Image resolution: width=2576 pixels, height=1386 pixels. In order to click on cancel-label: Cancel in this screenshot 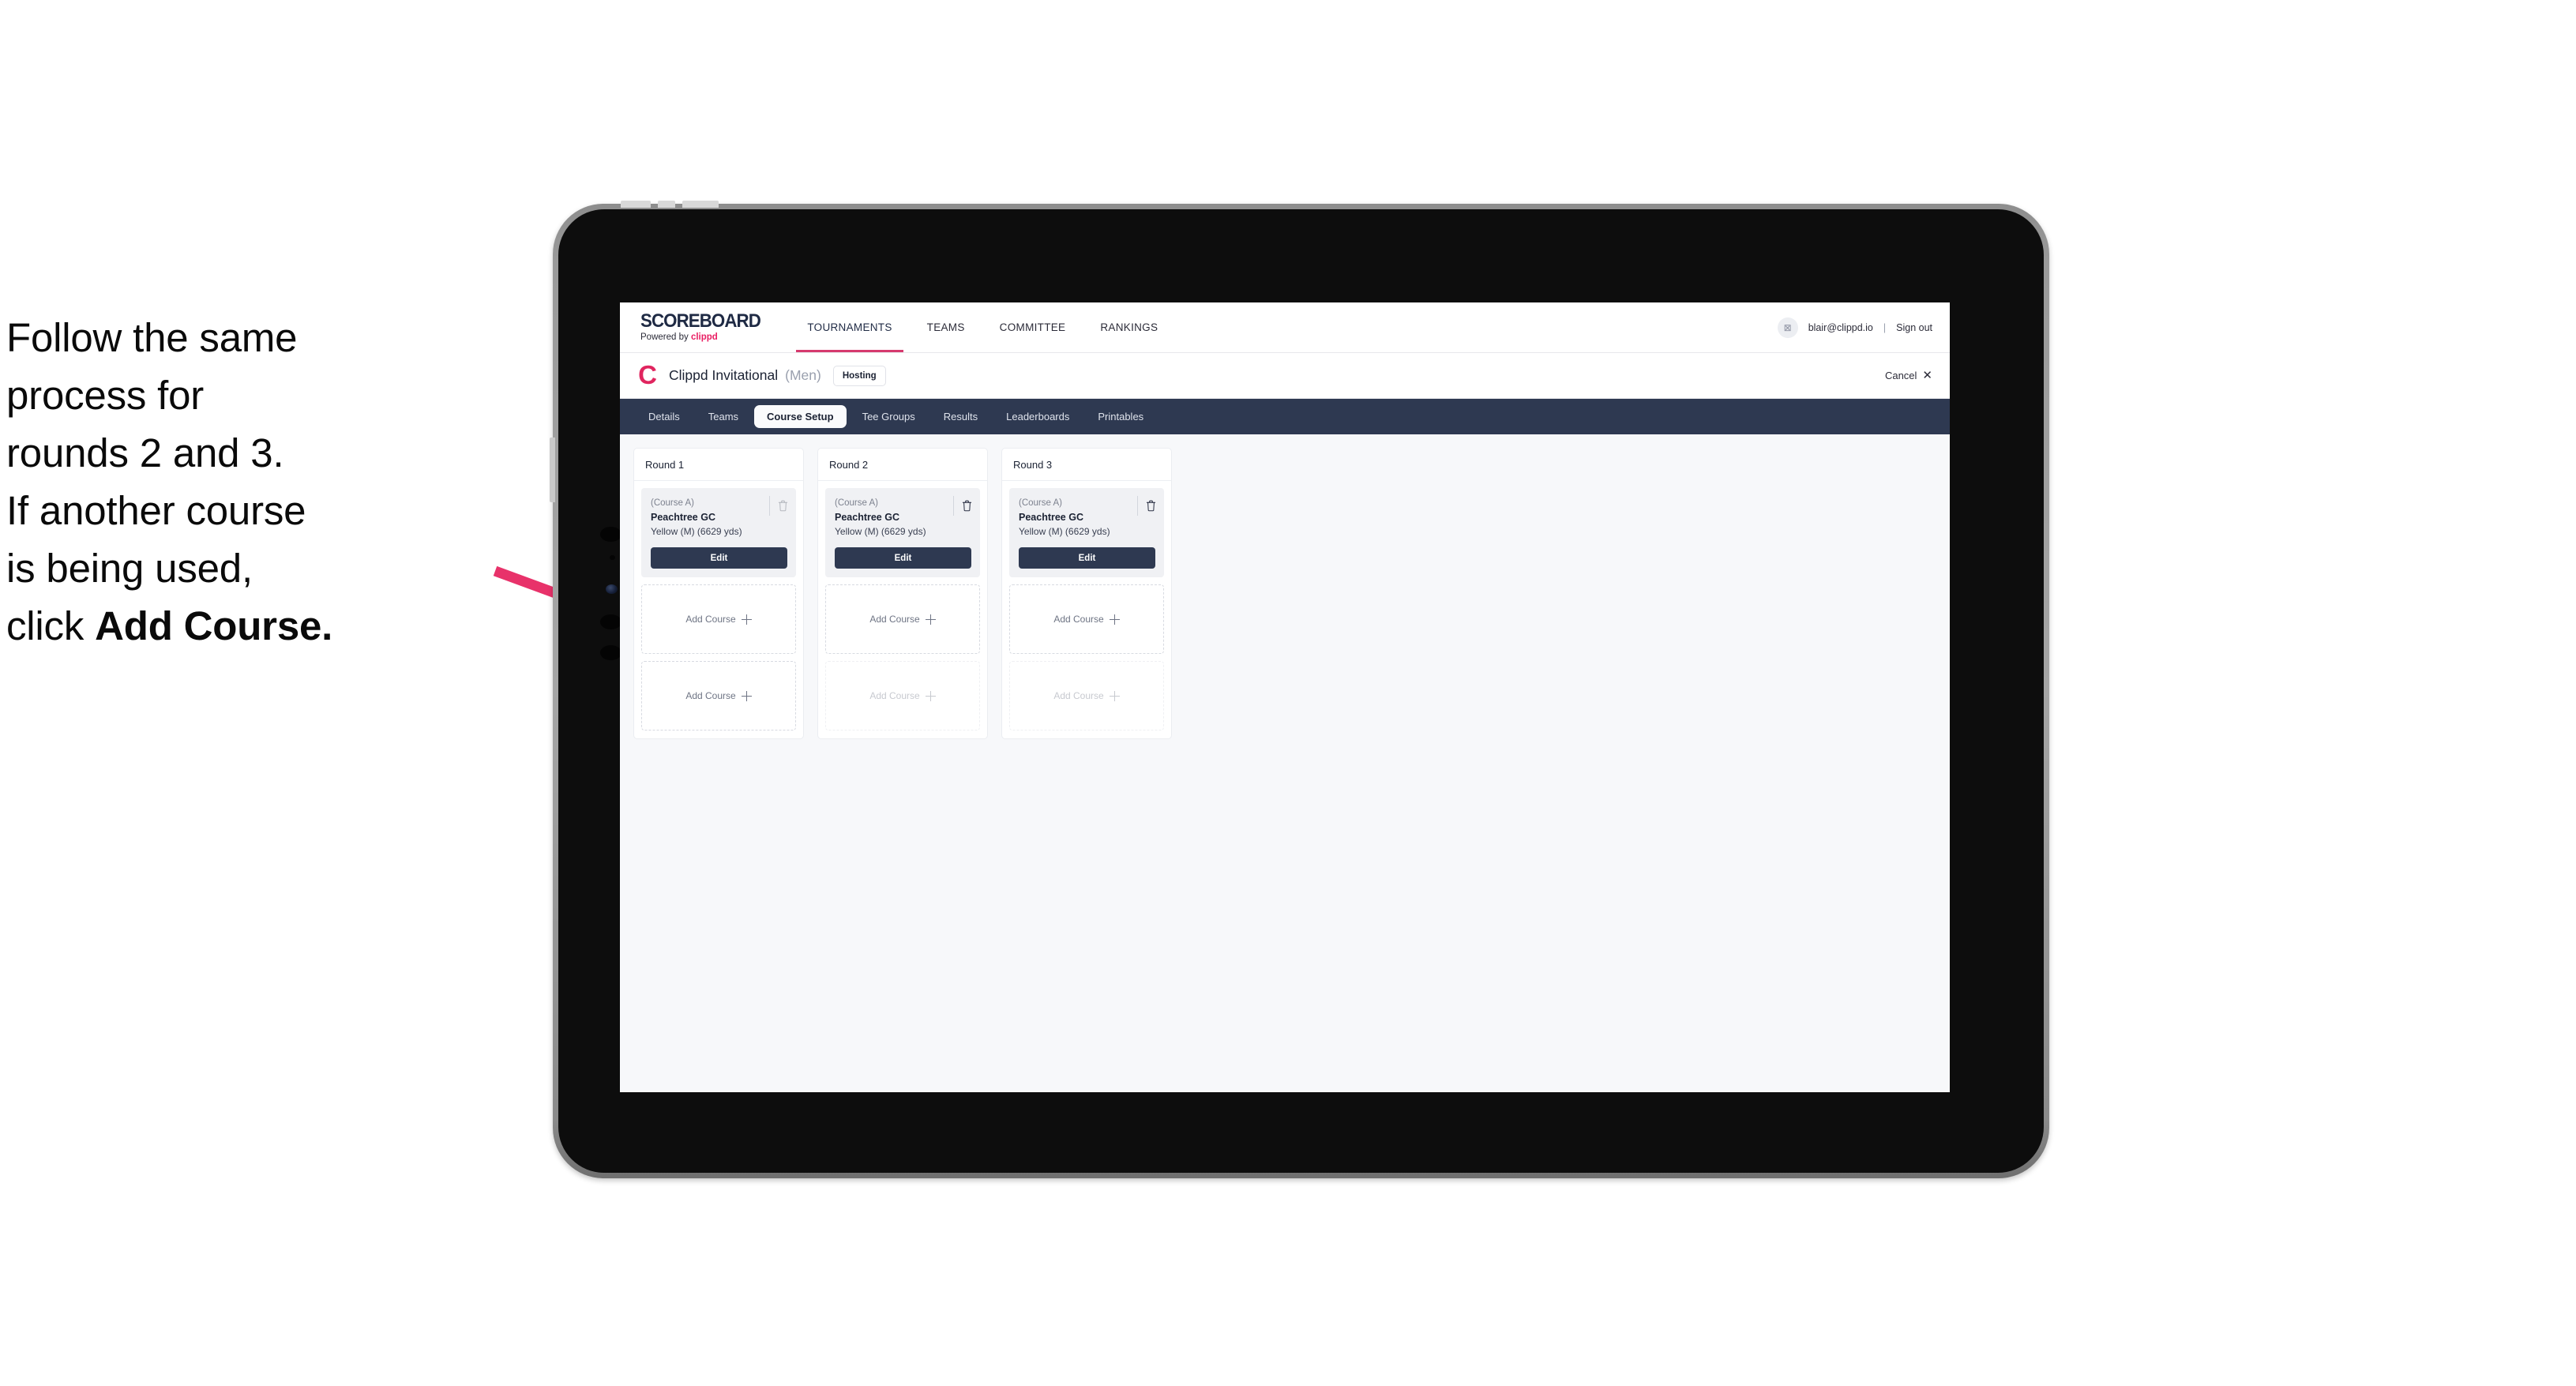, I will do `click(1900, 375)`.